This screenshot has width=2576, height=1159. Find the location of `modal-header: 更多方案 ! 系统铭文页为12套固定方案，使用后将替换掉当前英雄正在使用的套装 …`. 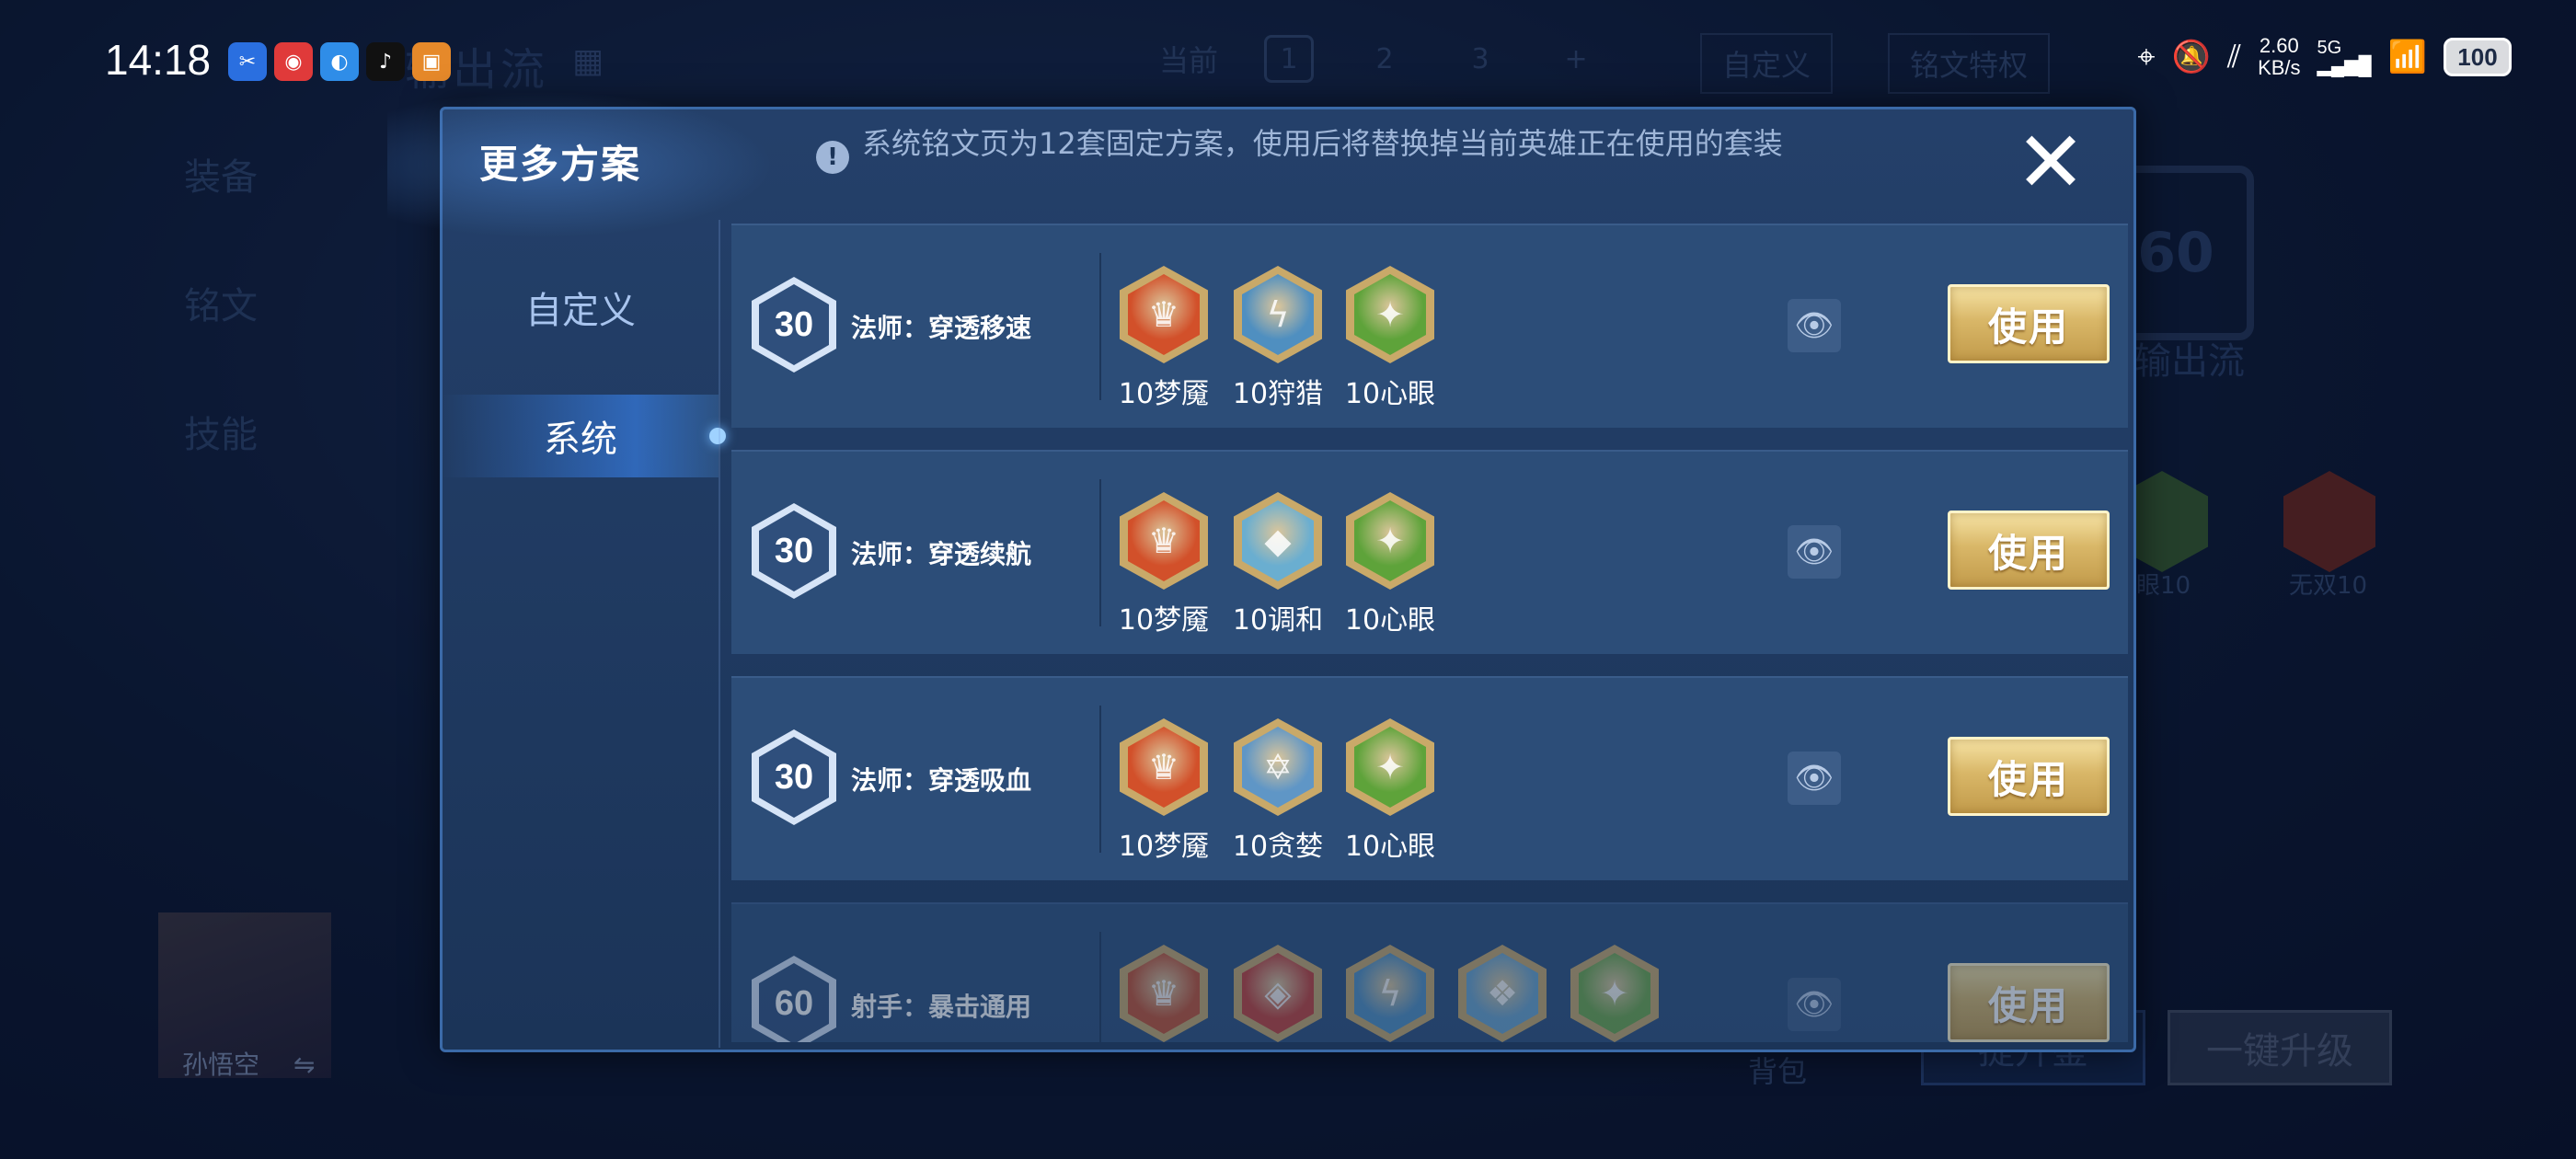

modal-header: 更多方案 ! 系统铭文页为12套固定方案，使用后将替换掉当前英雄正在使用的套装 … is located at coordinates (1288, 164).